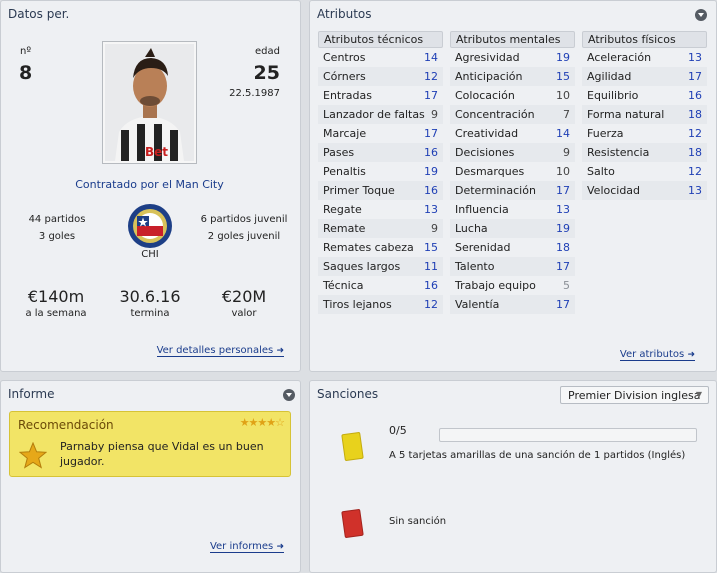 The image size is (717, 573). I want to click on sanctions-title: Sanciones, so click(348, 394).